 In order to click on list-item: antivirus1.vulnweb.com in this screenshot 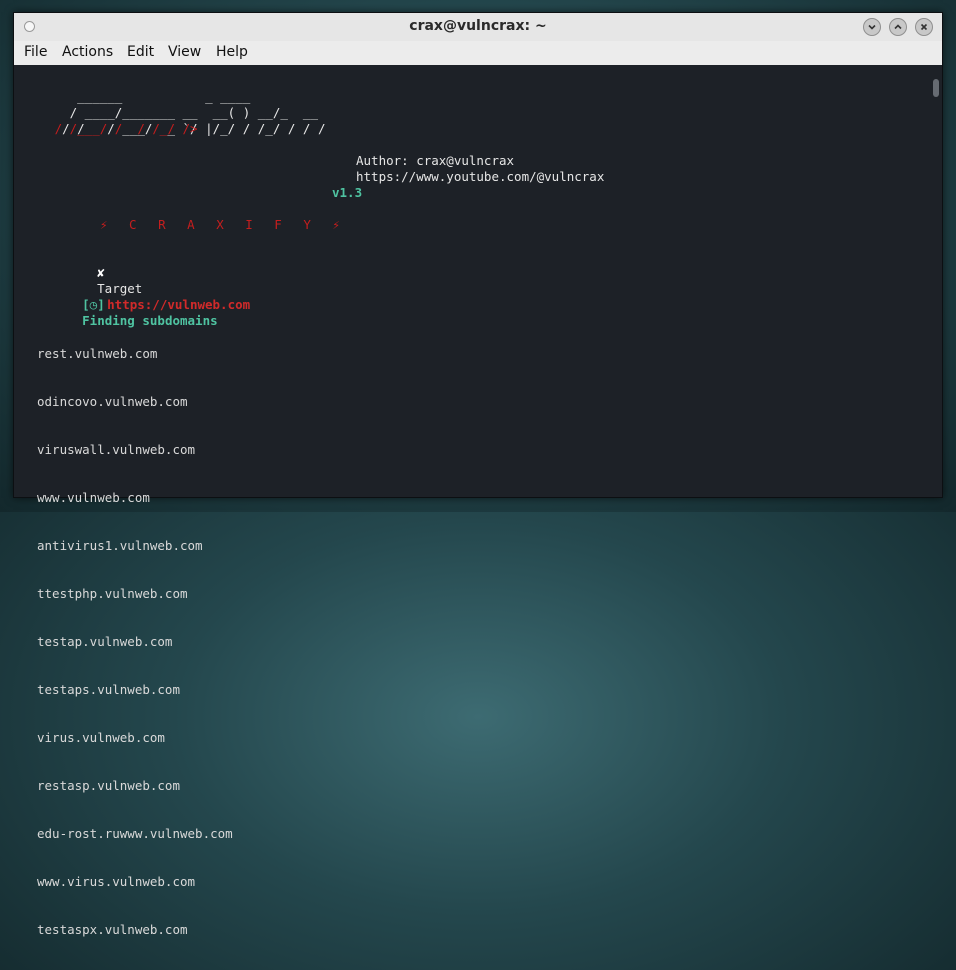, I will do `click(120, 545)`.